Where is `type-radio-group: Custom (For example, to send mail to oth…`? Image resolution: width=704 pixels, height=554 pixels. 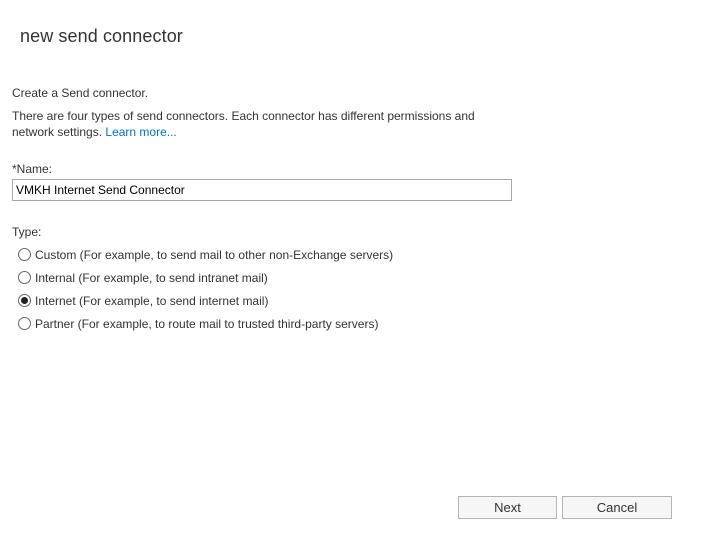
type-radio-group: Custom (For example, to send mail to oth… is located at coordinates (205, 289).